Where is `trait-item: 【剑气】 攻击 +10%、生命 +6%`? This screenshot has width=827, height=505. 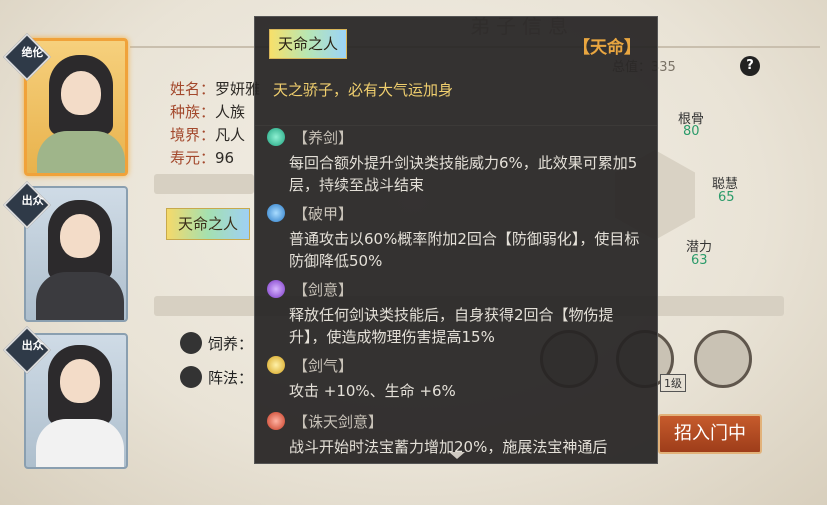
trait-item: 【剑气】 攻击 +10%、生命 +6% is located at coordinates (459, 378).